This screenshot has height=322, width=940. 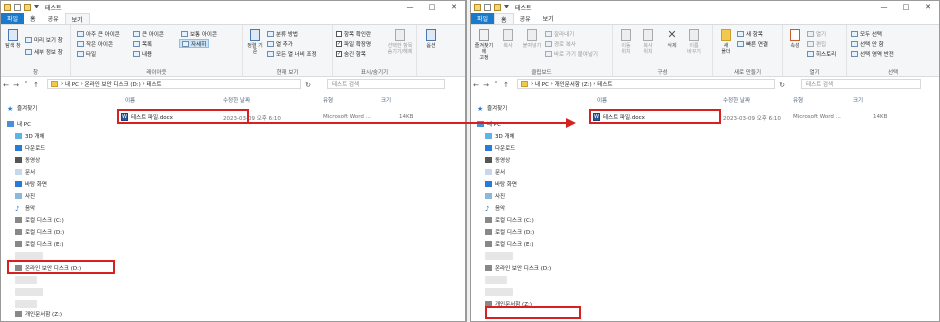 What do you see at coordinates (308, 85) in the screenshot?
I see `refresh-icon: ↻` at bounding box center [308, 85].